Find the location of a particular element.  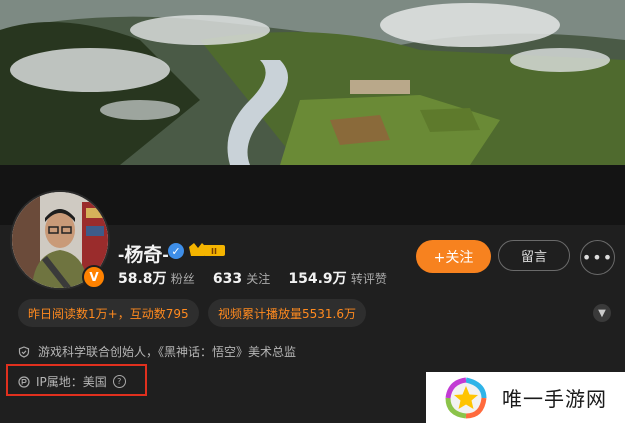

site-watermark: 唯一手游网 is located at coordinates (525, 397).